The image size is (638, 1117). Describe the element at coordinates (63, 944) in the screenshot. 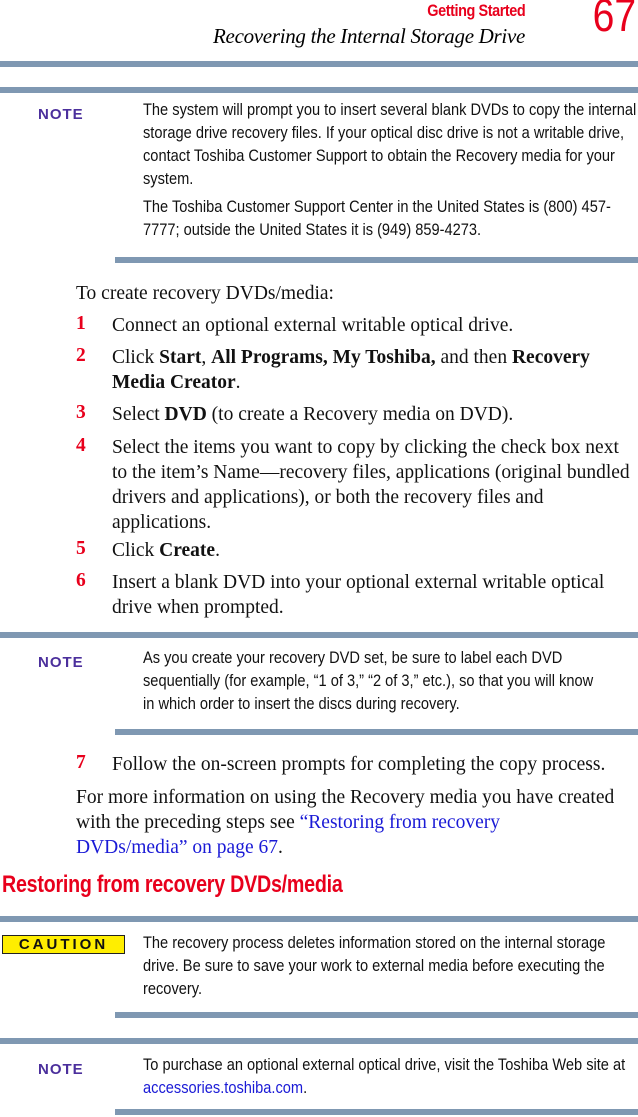

I see `caution-icon: CAUTION` at that location.